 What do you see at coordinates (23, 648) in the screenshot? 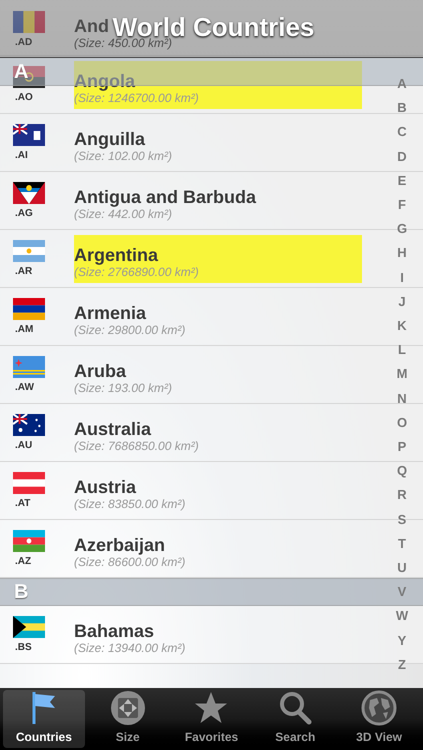
I see `domain-label: .BS` at bounding box center [23, 648].